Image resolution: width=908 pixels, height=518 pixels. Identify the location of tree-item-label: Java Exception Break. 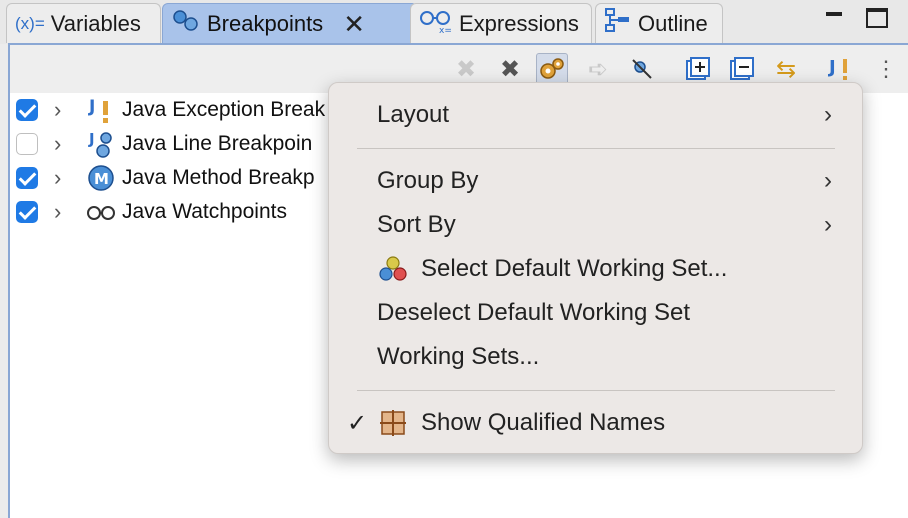
(224, 109).